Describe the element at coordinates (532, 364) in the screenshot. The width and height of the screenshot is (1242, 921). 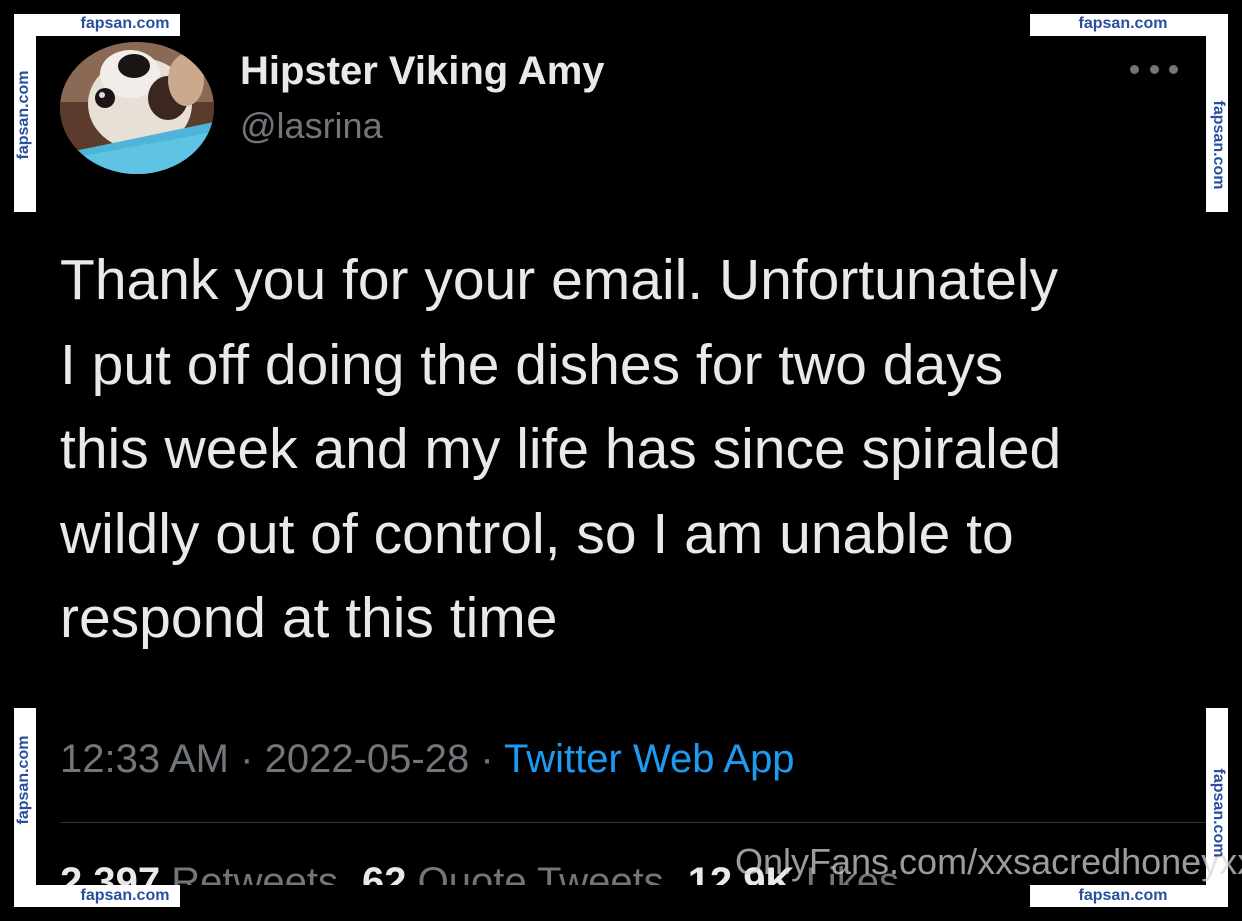
I see `tweet-text-line: I put off doing the dishes for two days` at that location.